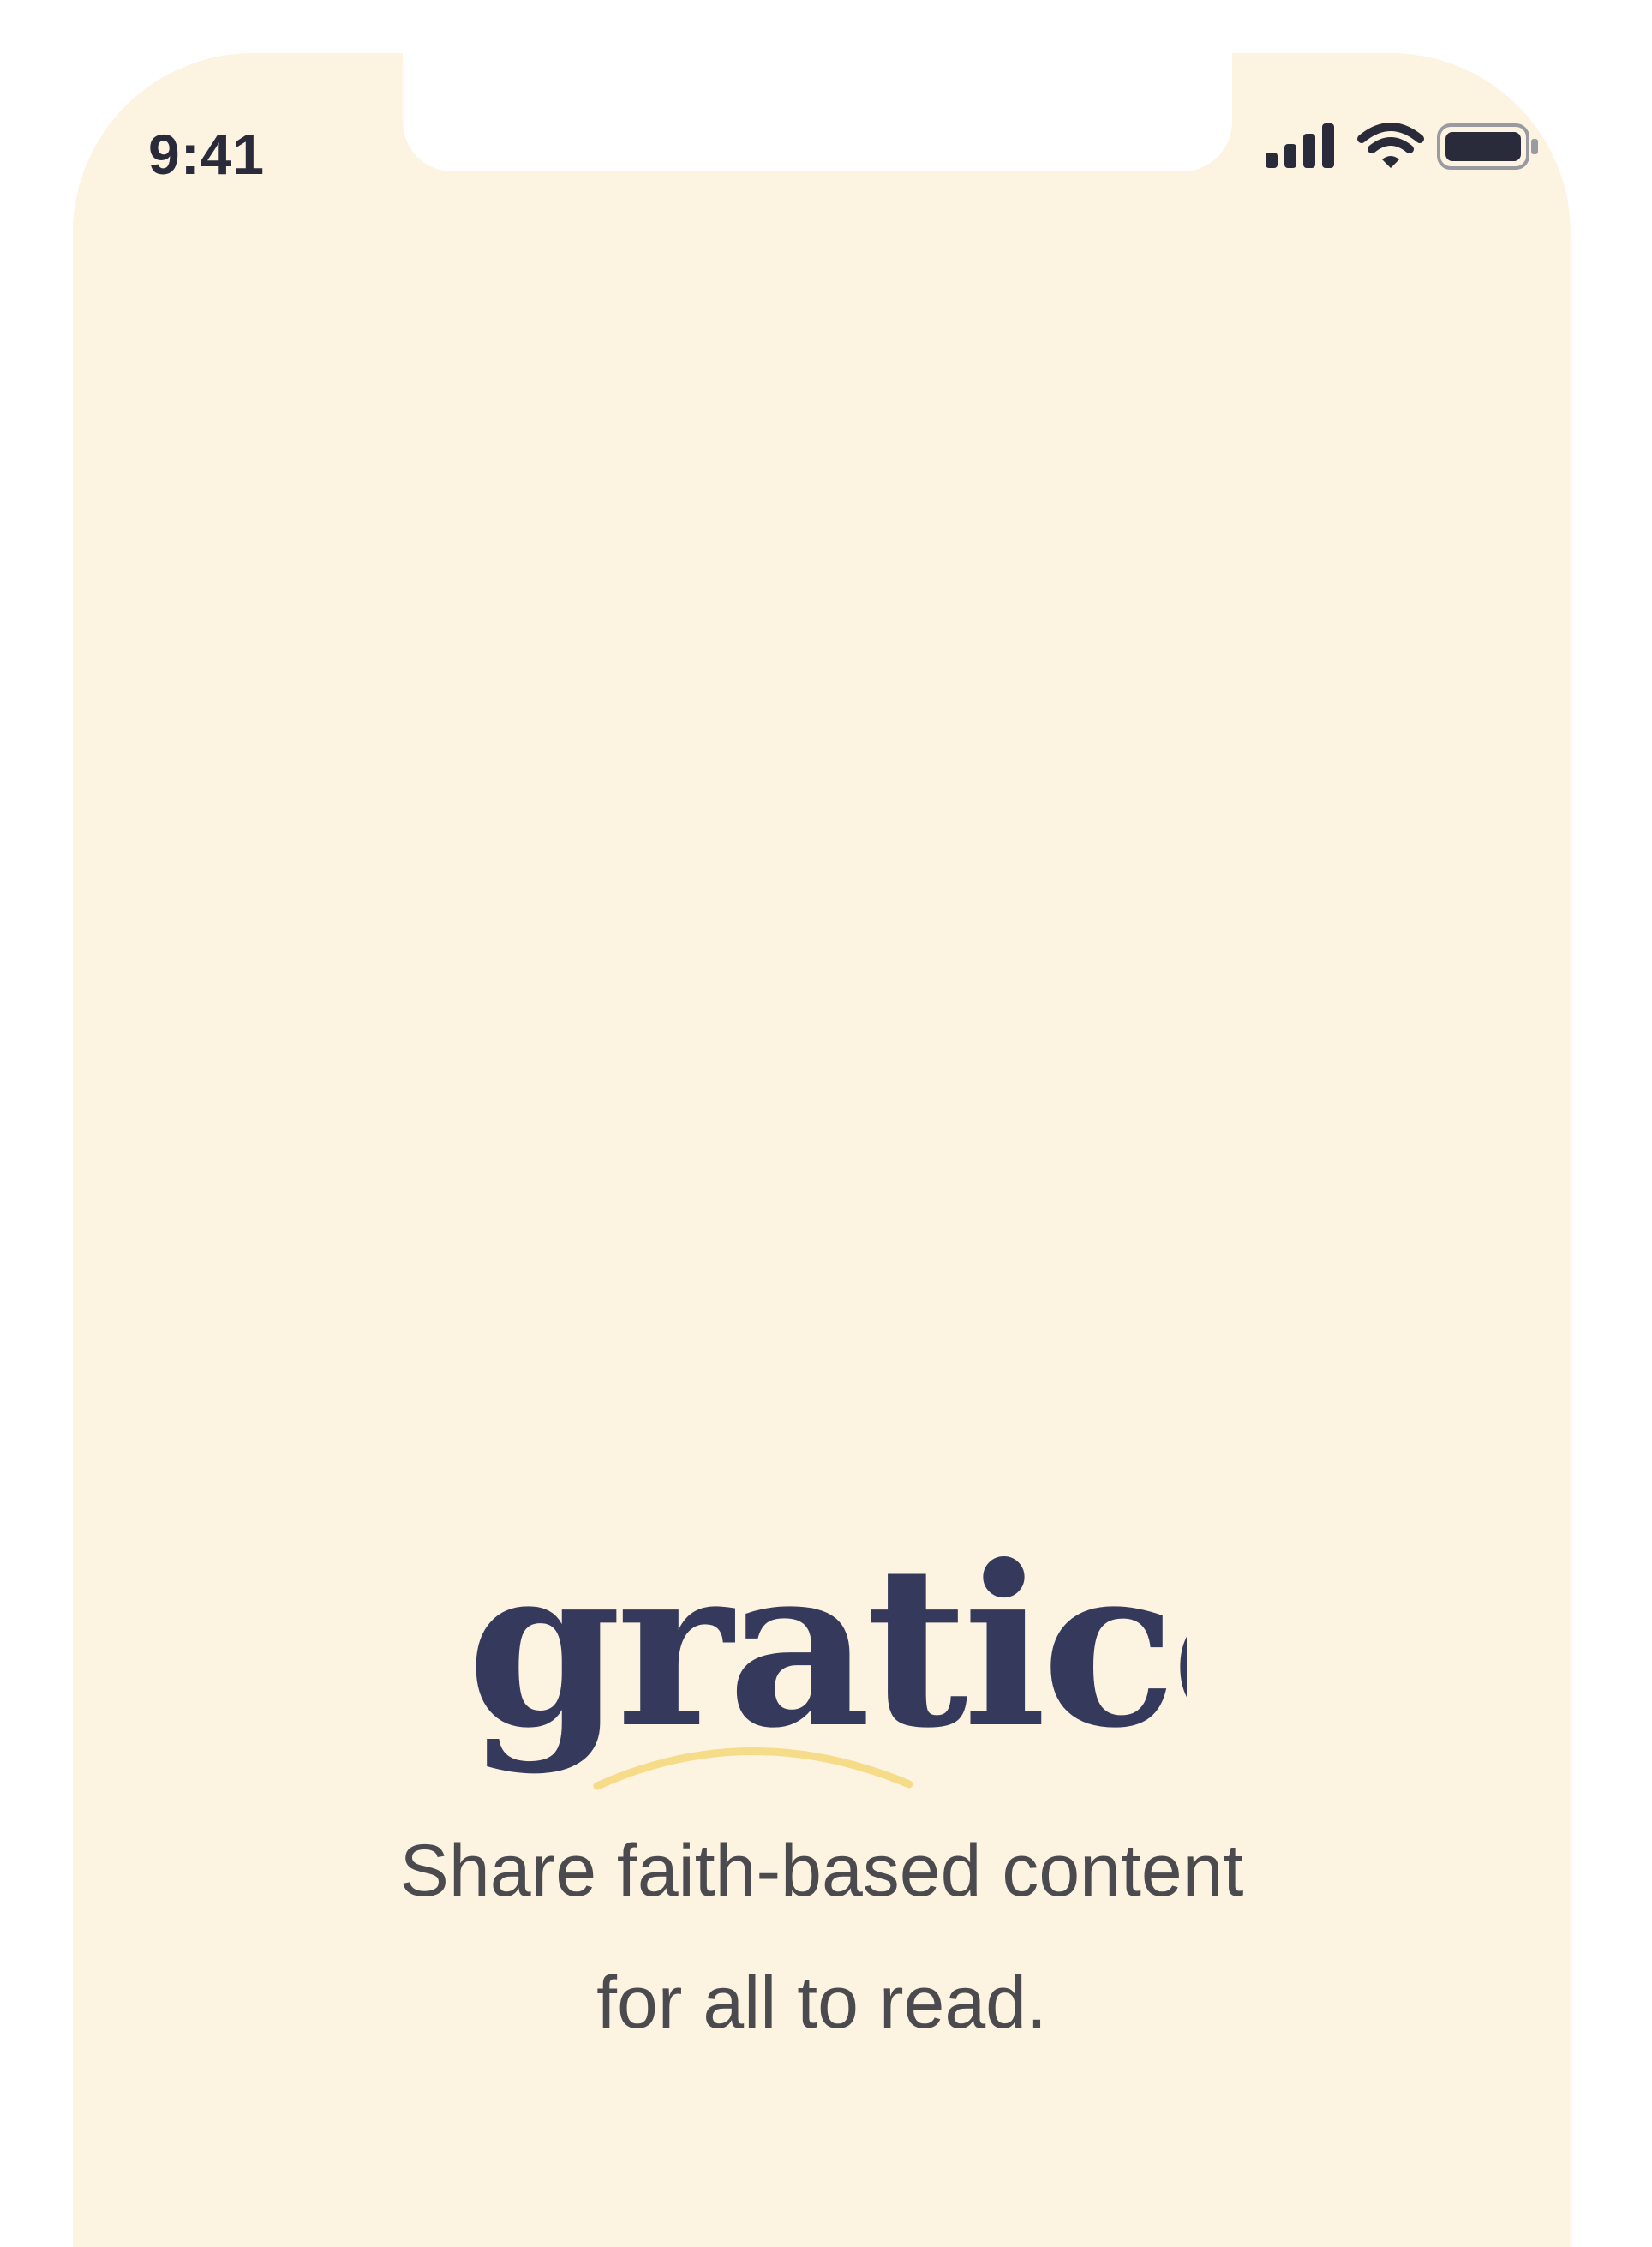  What do you see at coordinates (1487, 146) in the screenshot?
I see `battery-icon` at bounding box center [1487, 146].